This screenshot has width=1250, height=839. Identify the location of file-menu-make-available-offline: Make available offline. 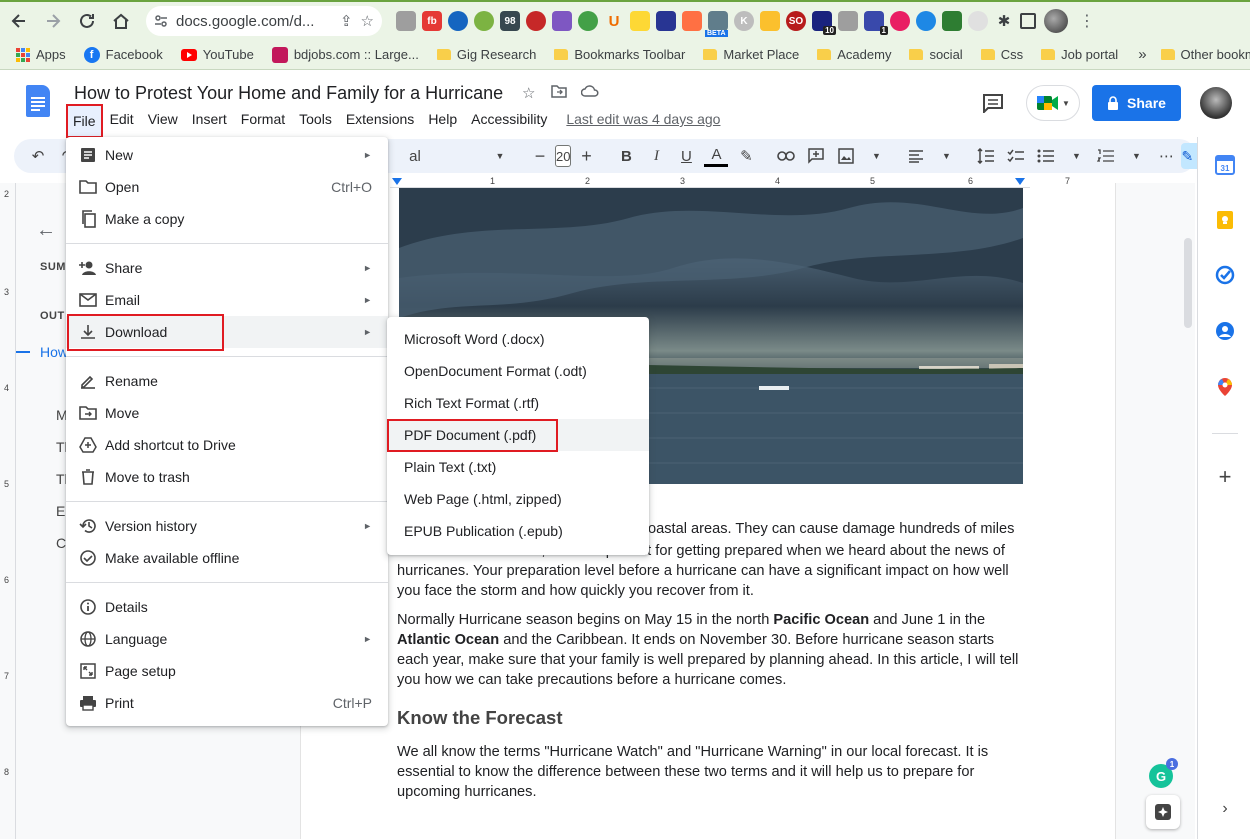
(227, 558).